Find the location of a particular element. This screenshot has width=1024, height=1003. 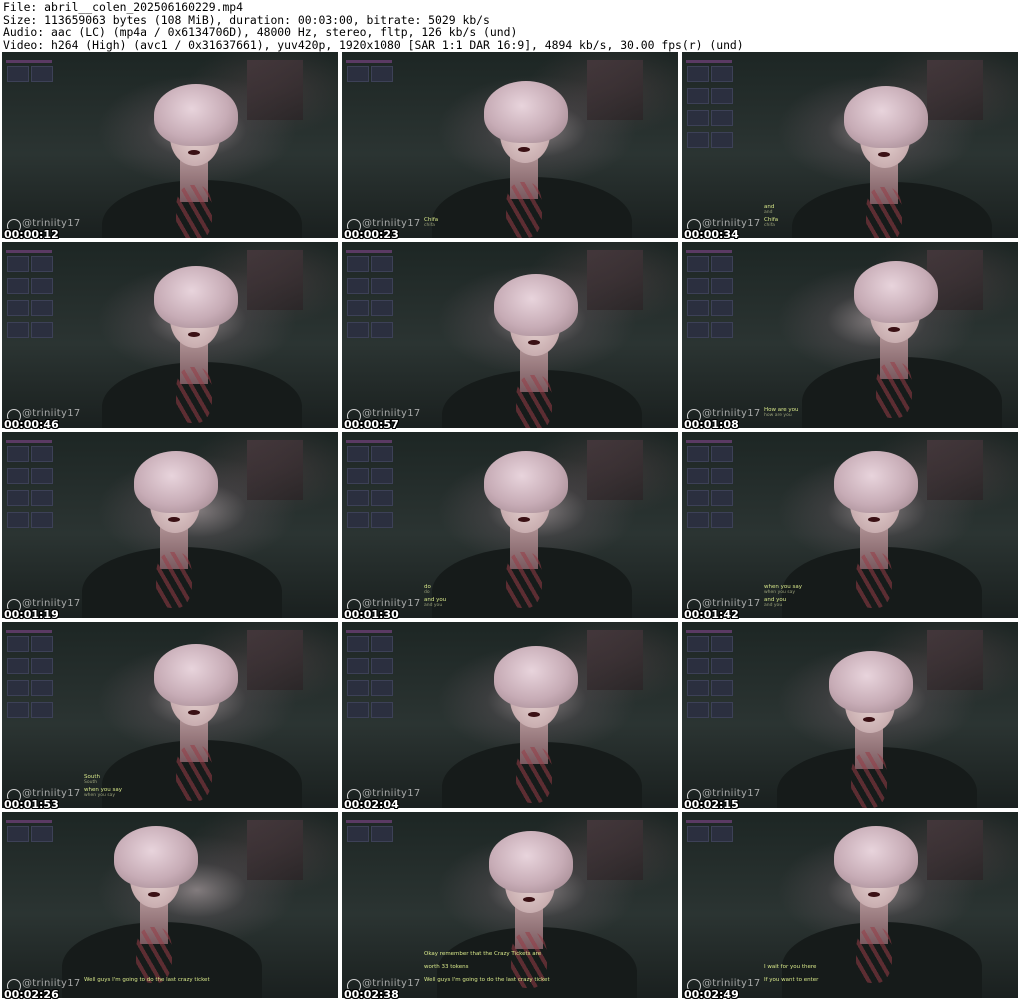

thumbnail-timestamp: 00:02:38 is located at coordinates (371, 994).